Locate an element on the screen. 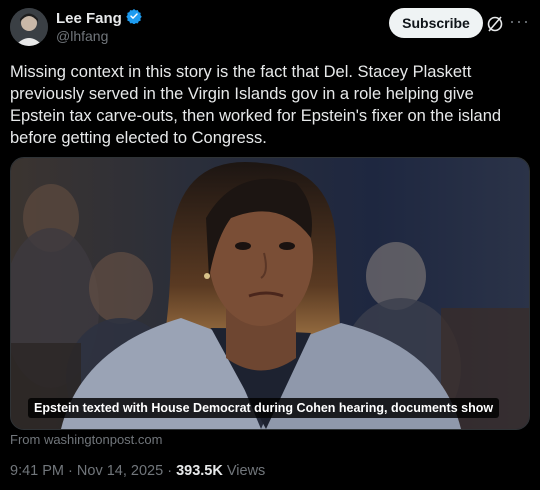  views-count: 393.5K is located at coordinates (199, 471).